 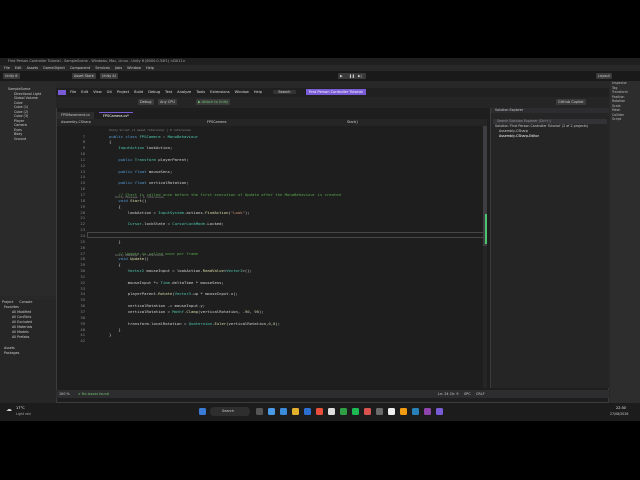 What do you see at coordinates (109, 92) in the screenshot?
I see `vs-menu-git: Git` at bounding box center [109, 92].